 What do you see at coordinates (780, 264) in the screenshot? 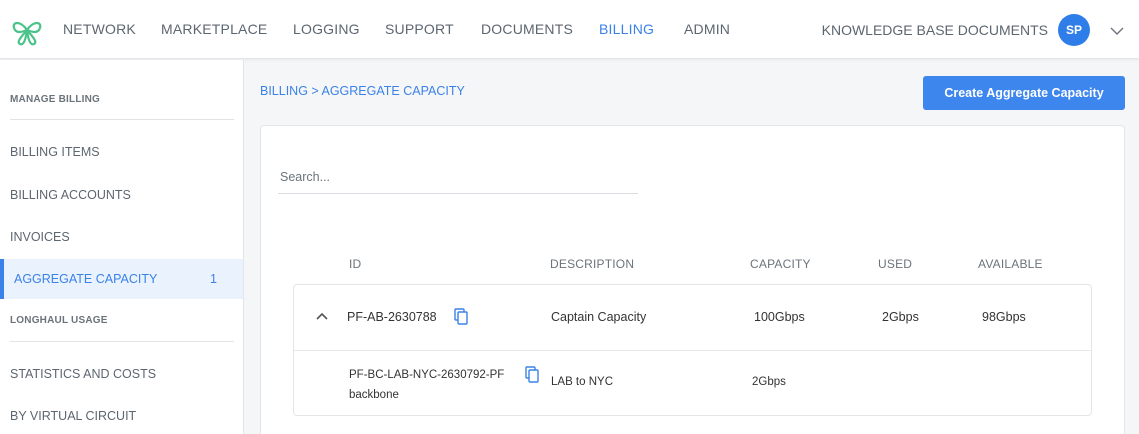
I see `column-header-capacity: CAPACITY` at bounding box center [780, 264].